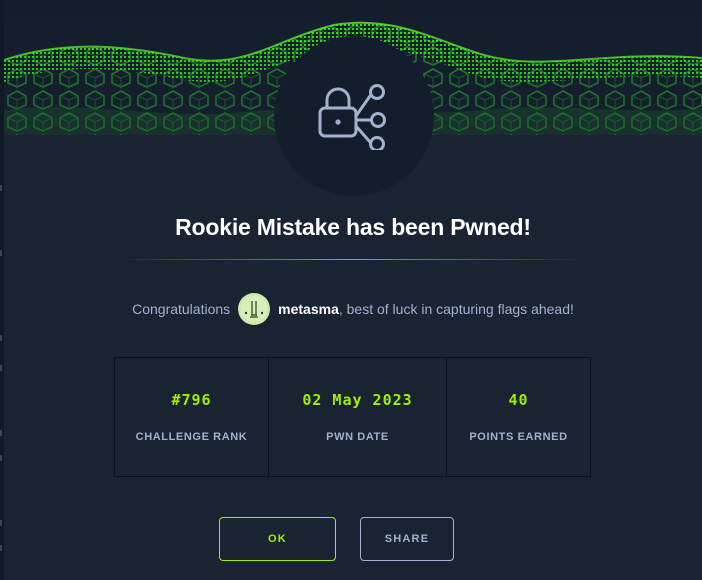  What do you see at coordinates (308, 309) in the screenshot?
I see `username: metasma` at bounding box center [308, 309].